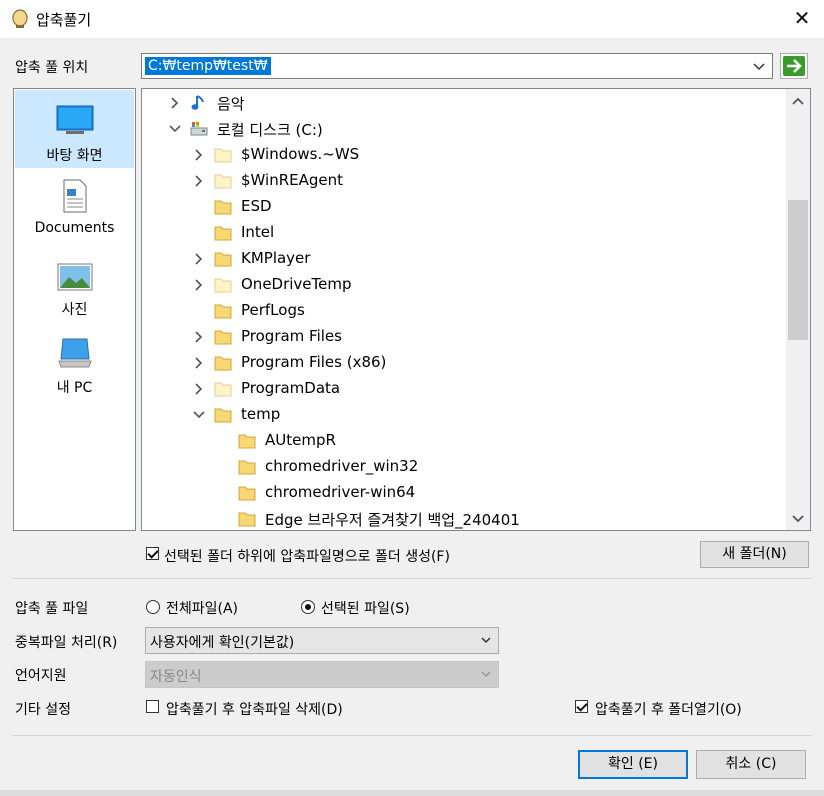 The image size is (824, 796). Describe the element at coordinates (231, 104) in the screenshot. I see `tree-item-label: 음악` at that location.